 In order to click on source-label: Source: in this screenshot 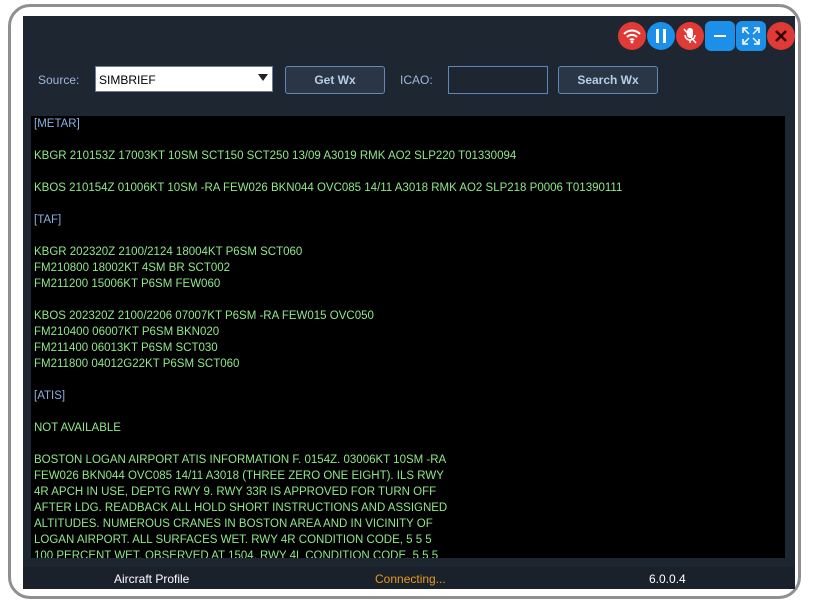, I will do `click(59, 80)`.